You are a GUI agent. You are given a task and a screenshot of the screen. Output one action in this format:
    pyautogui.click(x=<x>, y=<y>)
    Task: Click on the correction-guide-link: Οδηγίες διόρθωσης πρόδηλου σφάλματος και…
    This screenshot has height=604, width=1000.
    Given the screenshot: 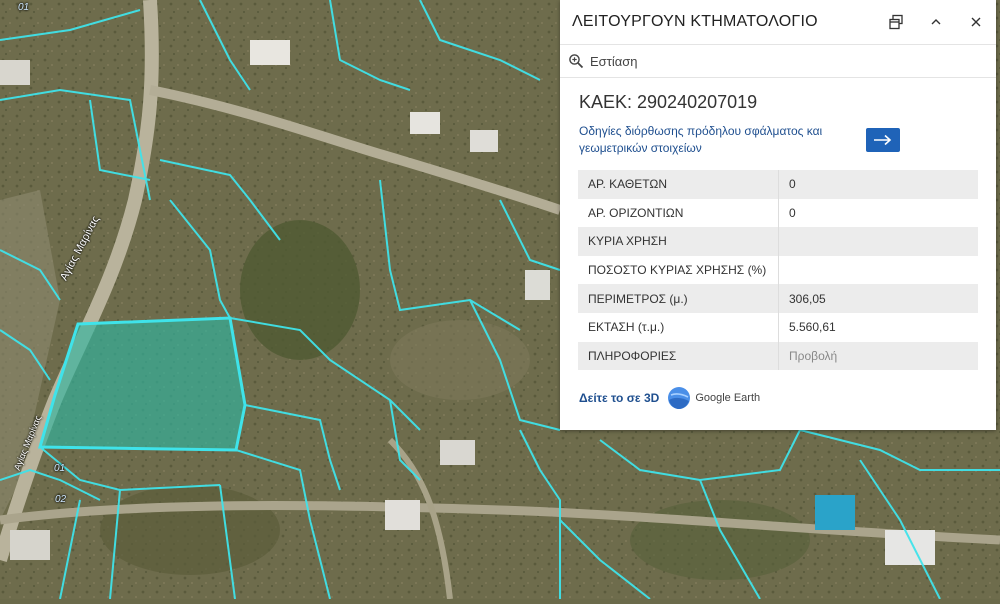 What is the action you would take?
    pyautogui.click(x=714, y=140)
    